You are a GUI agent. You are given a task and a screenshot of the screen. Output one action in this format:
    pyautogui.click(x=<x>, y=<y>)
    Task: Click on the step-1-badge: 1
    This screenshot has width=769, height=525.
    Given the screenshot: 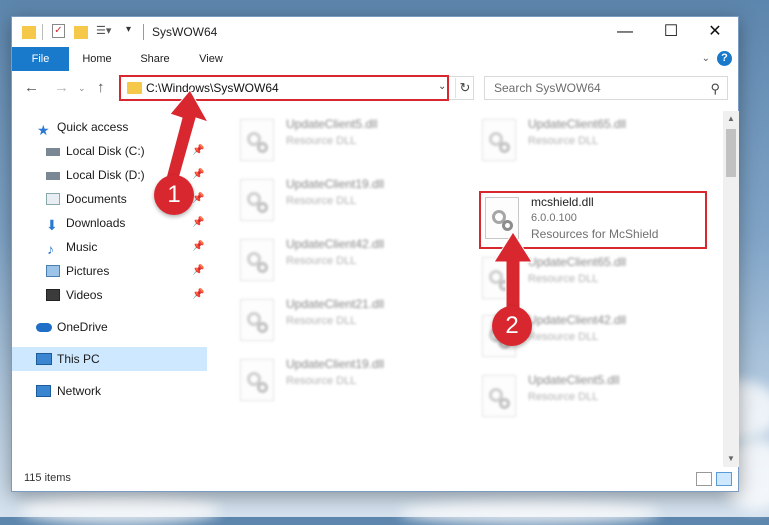 What is the action you would take?
    pyautogui.click(x=174, y=195)
    